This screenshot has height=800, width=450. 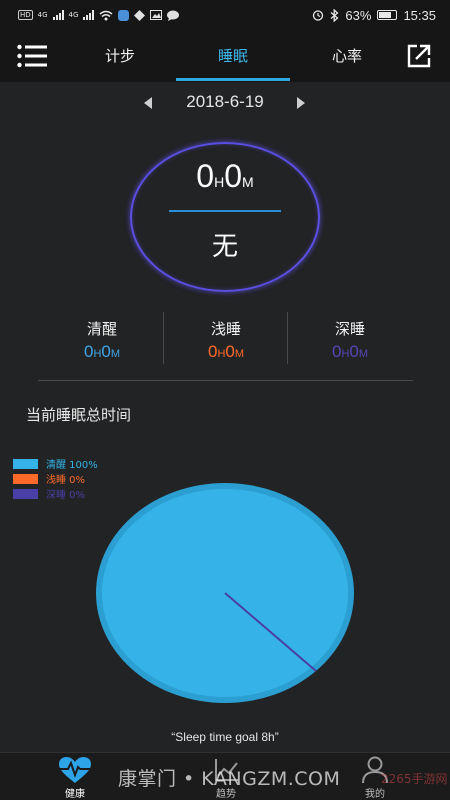 What do you see at coordinates (301, 103) in the screenshot?
I see `next-day-arrow-icon` at bounding box center [301, 103].